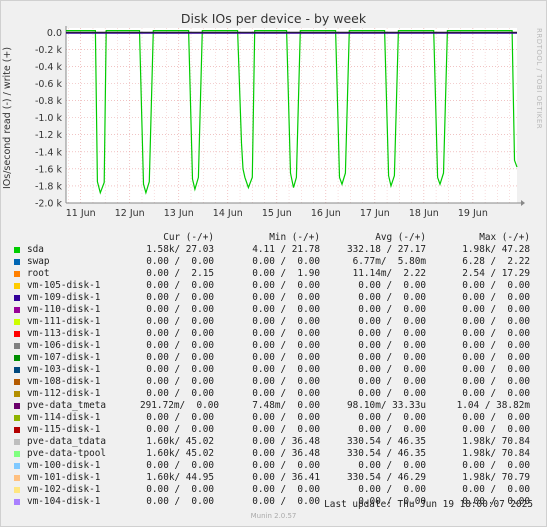  What do you see at coordinates (228, 213) in the screenshot?
I see `x-tick-label: 14 Jun` at bounding box center [228, 213].